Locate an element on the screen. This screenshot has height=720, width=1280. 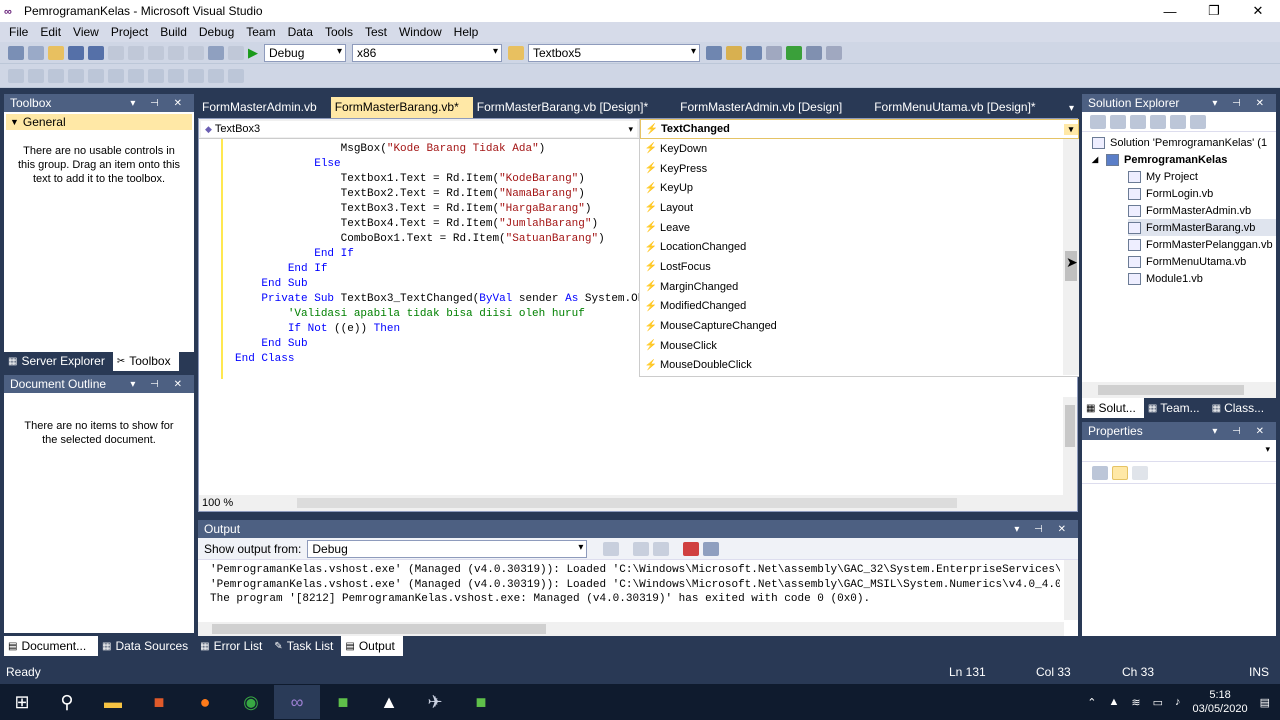
find-in-files-icon is located at coordinates (516, 52).